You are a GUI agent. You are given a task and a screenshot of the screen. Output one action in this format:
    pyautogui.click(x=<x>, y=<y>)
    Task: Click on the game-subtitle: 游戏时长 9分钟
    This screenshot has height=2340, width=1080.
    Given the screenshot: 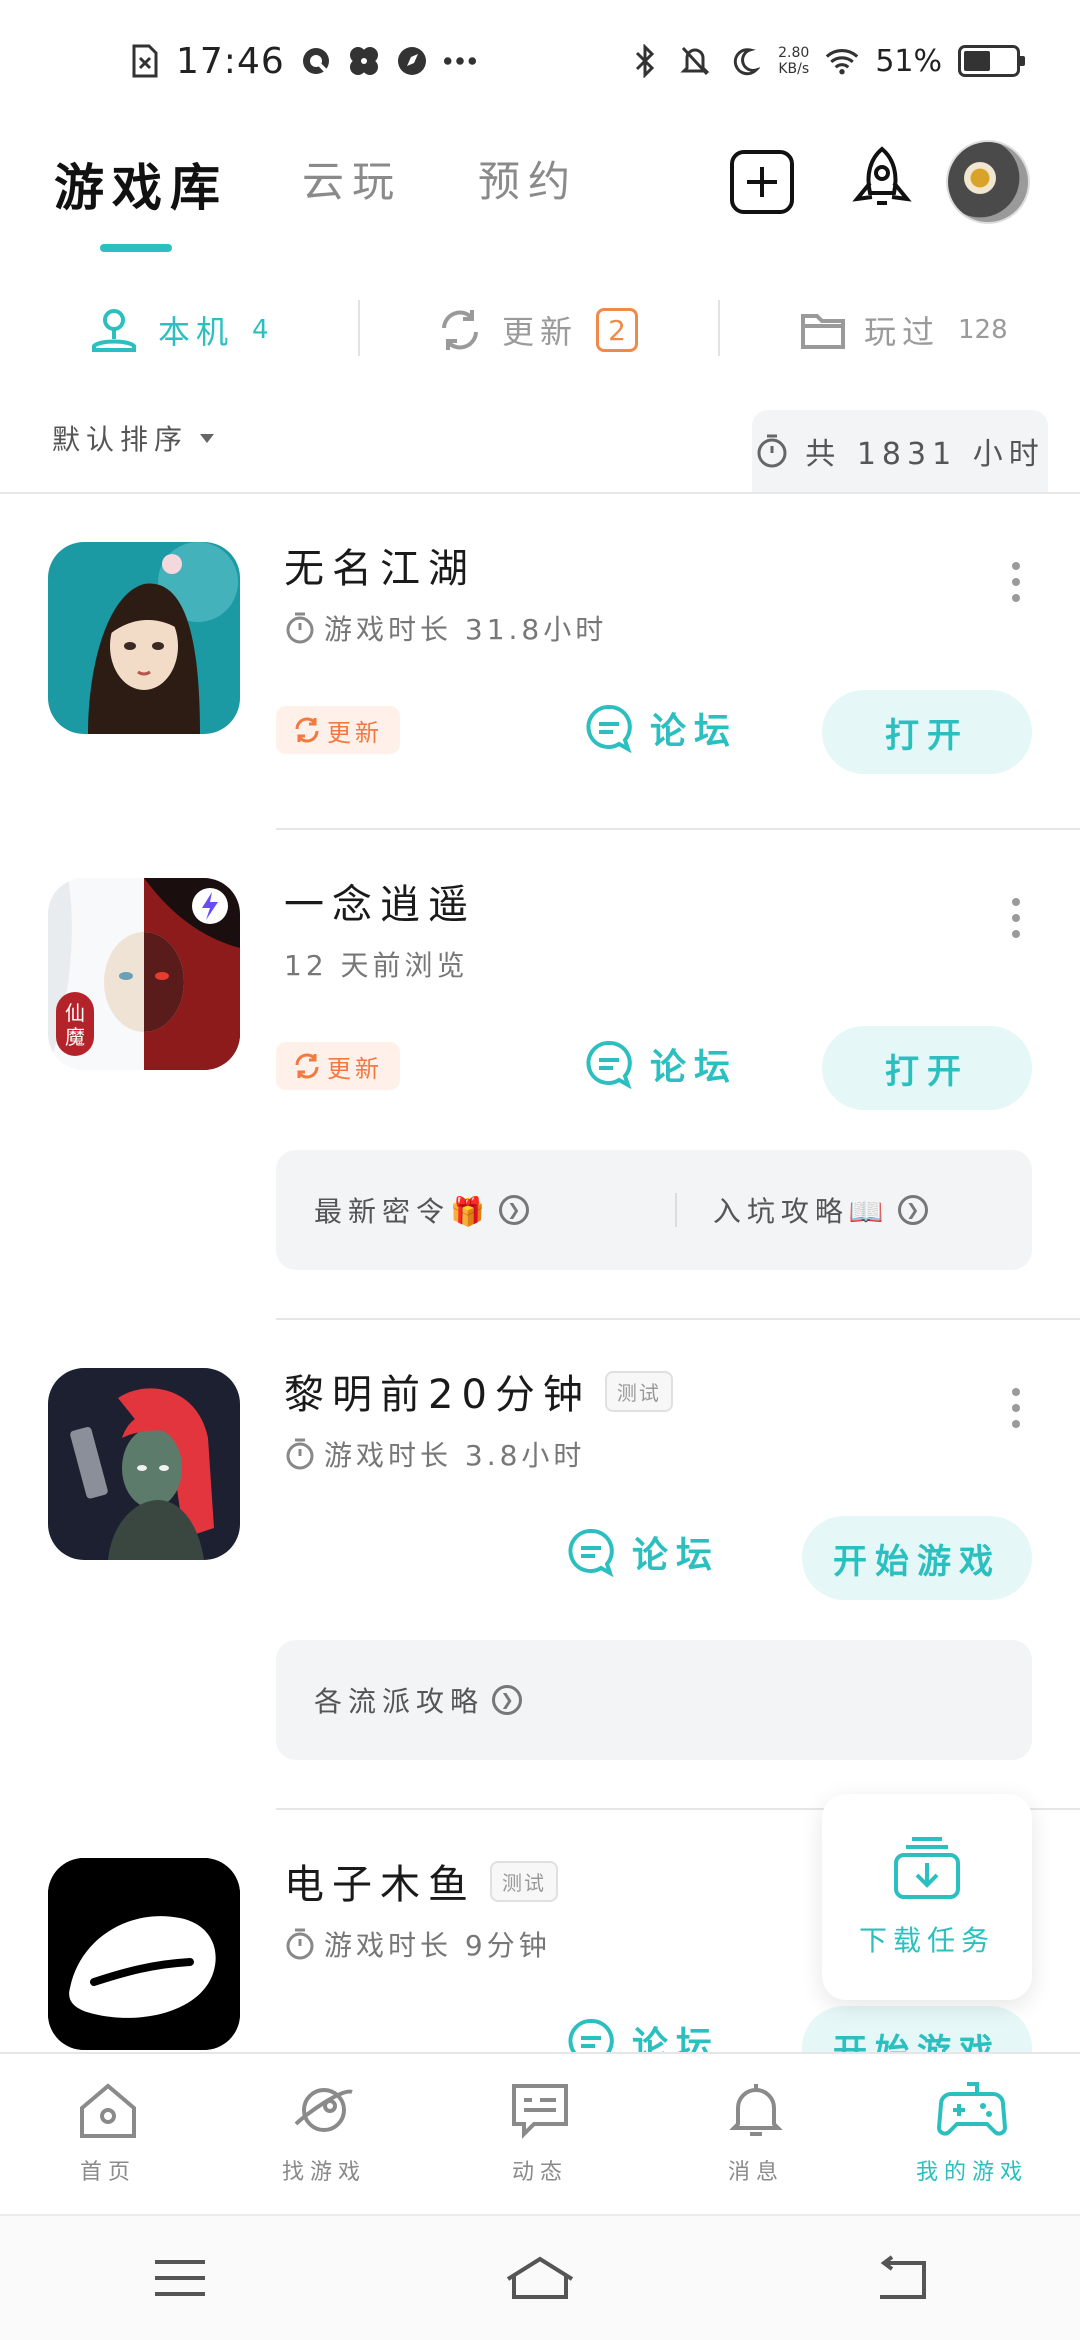 What is the action you would take?
    pyautogui.click(x=417, y=1944)
    